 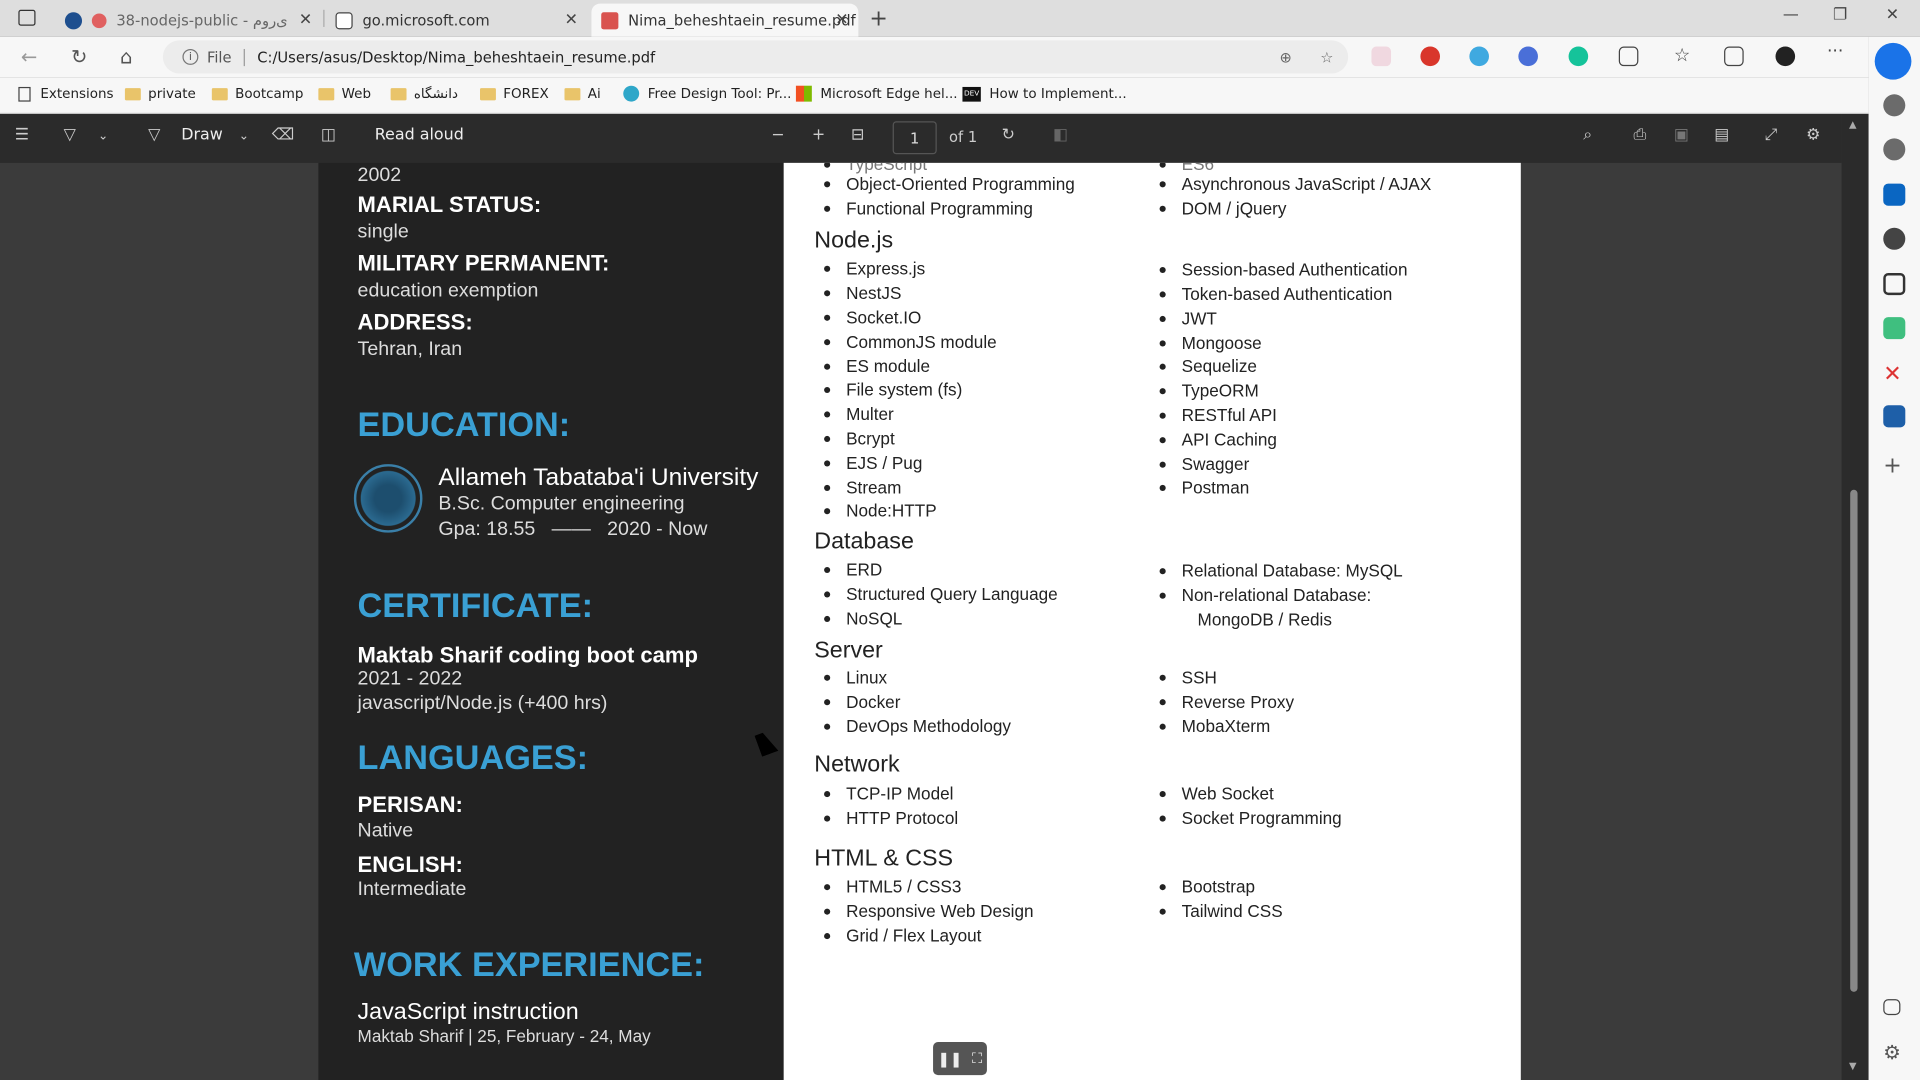 What do you see at coordinates (424, 94) in the screenshot?
I see `bookmark-university: دانشگاه` at bounding box center [424, 94].